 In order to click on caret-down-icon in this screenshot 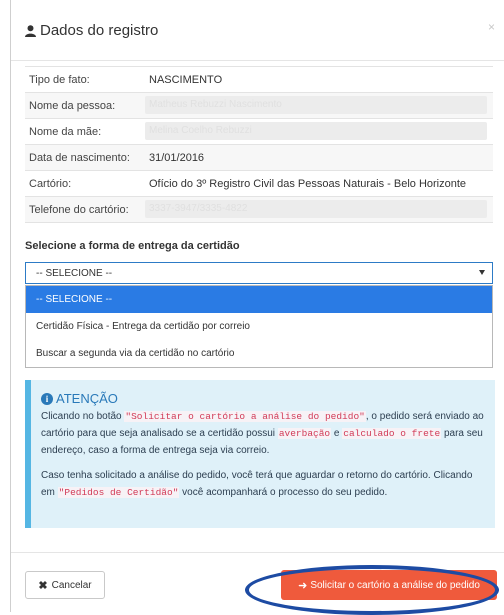, I will do `click(482, 272)`.